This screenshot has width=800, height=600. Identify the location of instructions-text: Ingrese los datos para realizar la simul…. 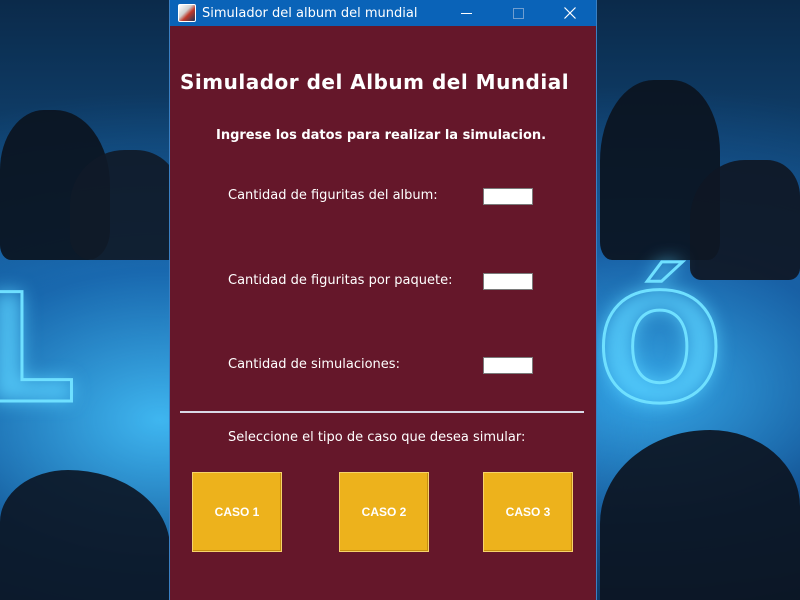
(381, 135).